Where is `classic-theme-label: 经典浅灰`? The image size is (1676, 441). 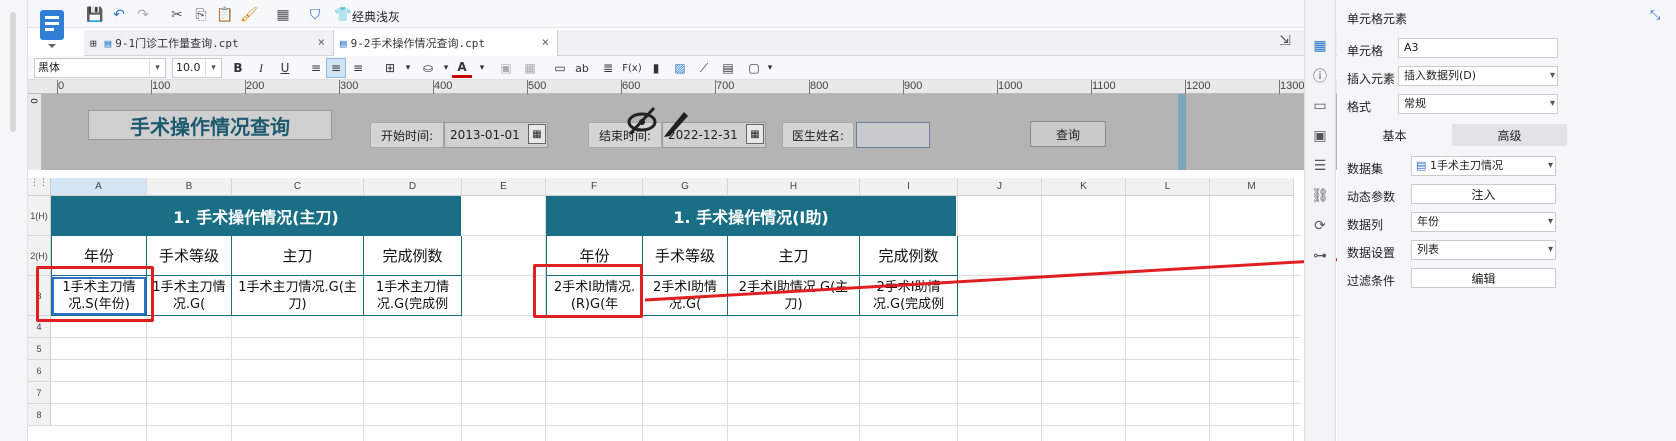
classic-theme-label: 经典浅灰 is located at coordinates (376, 16).